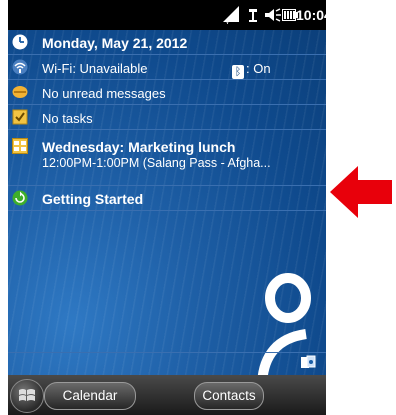 This screenshot has height=415, width=396. What do you see at coordinates (90, 396) in the screenshot?
I see `calendar-softkey: Calendar` at bounding box center [90, 396].